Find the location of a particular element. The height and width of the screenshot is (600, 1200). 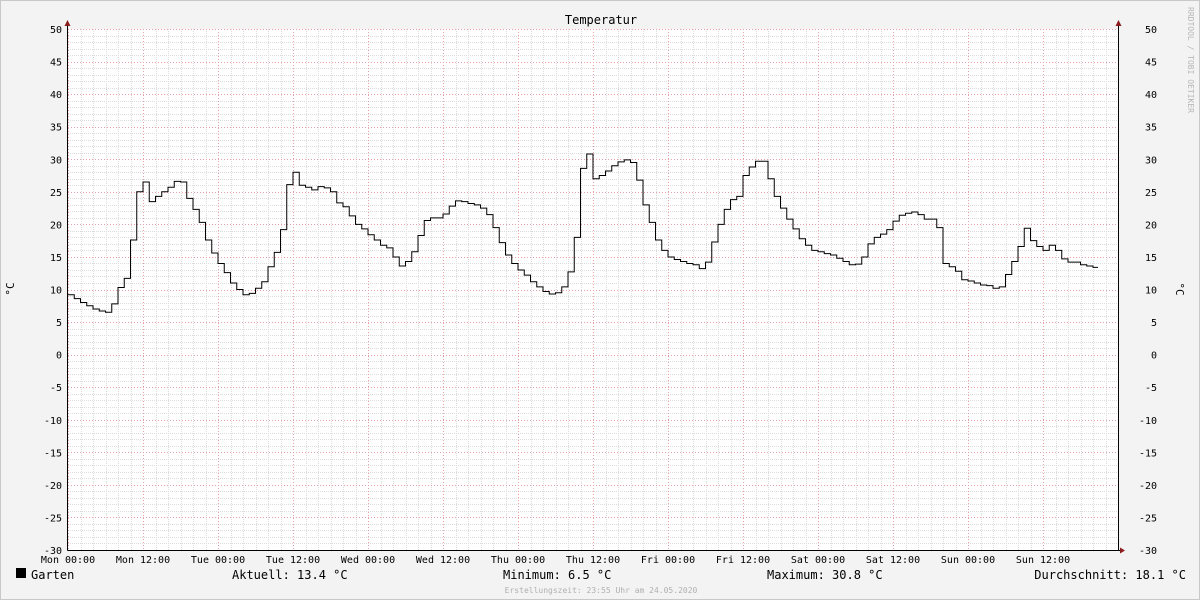

y-tick-label-right: 40 is located at coordinates (1151, 95).